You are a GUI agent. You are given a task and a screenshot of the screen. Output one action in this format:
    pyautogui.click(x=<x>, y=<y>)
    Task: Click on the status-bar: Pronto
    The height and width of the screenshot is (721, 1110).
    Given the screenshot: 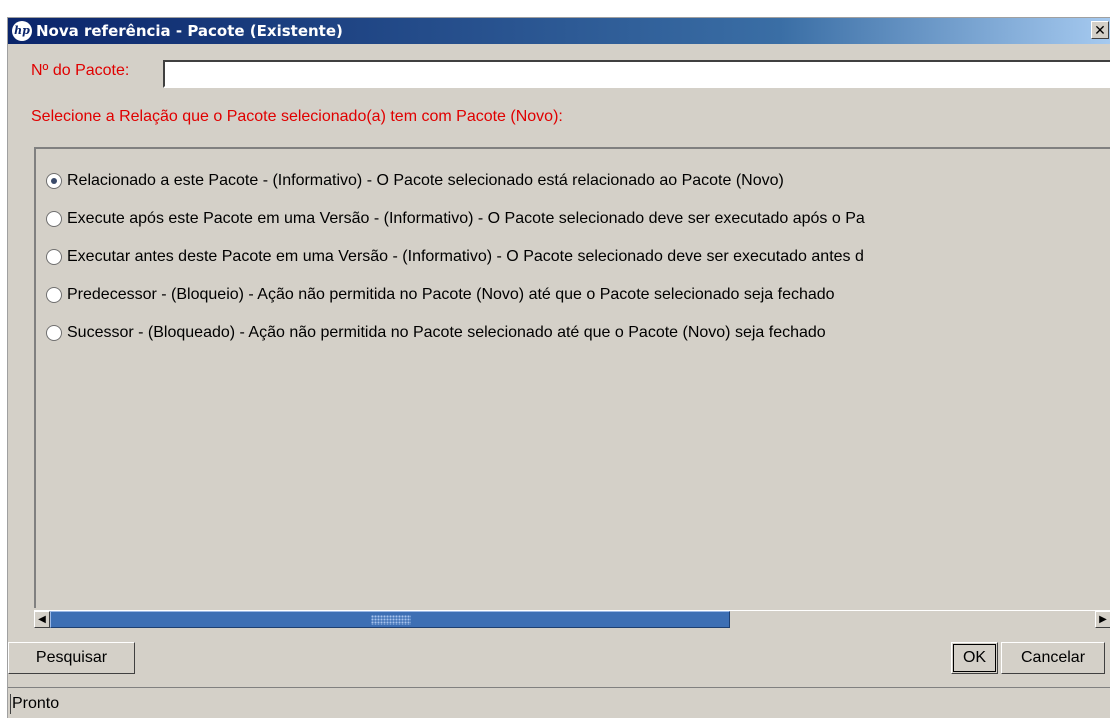 What is the action you would take?
    pyautogui.click(x=559, y=702)
    